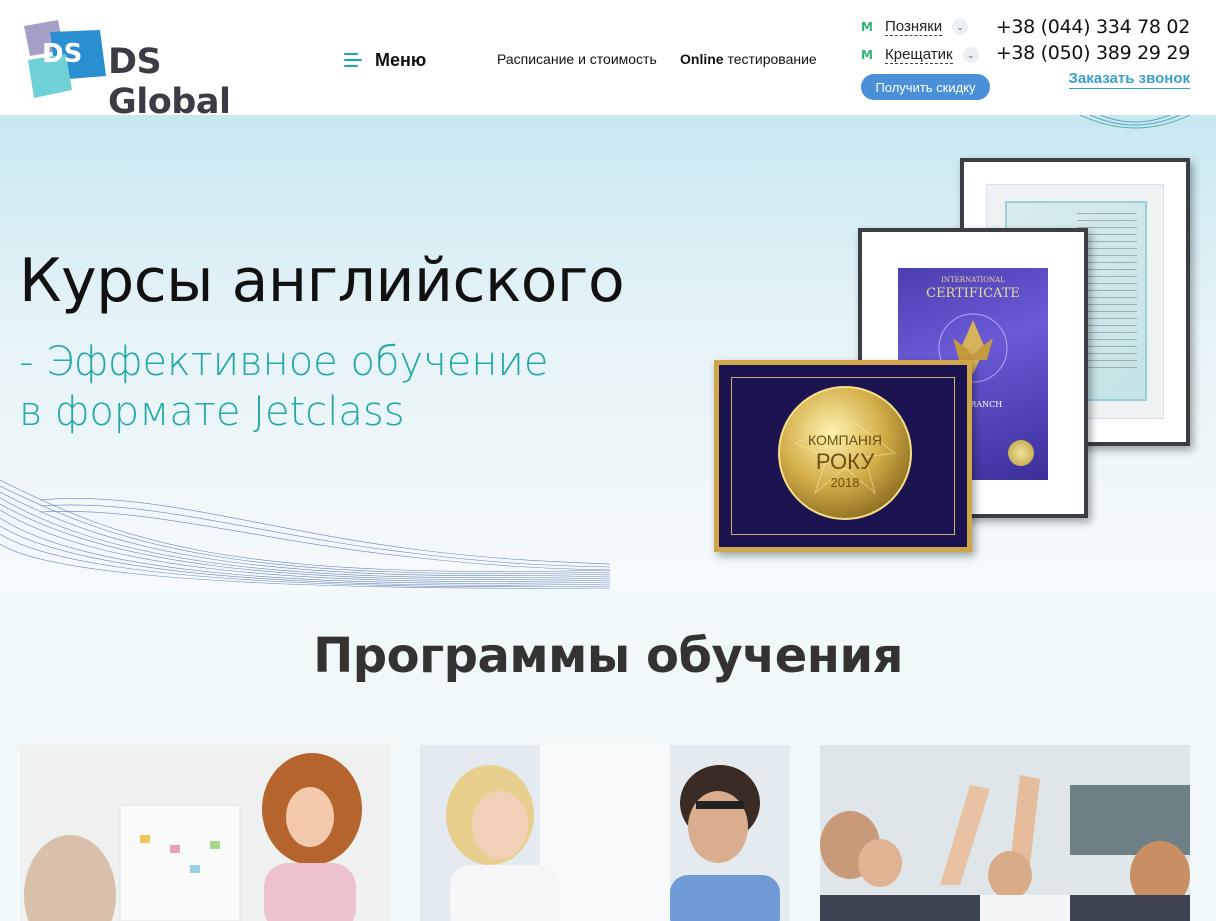 The width and height of the screenshot is (1216, 921). Describe the element at coordinates (401, 59) in the screenshot. I see `menu-label: Меню` at that location.